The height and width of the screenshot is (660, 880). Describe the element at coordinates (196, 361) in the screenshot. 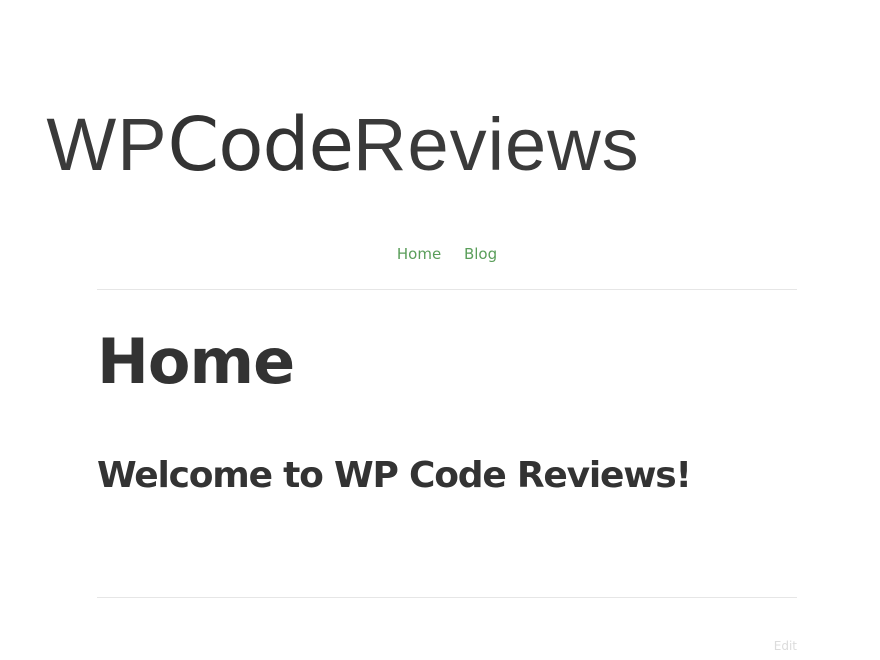

I see `page-title: Home` at that location.